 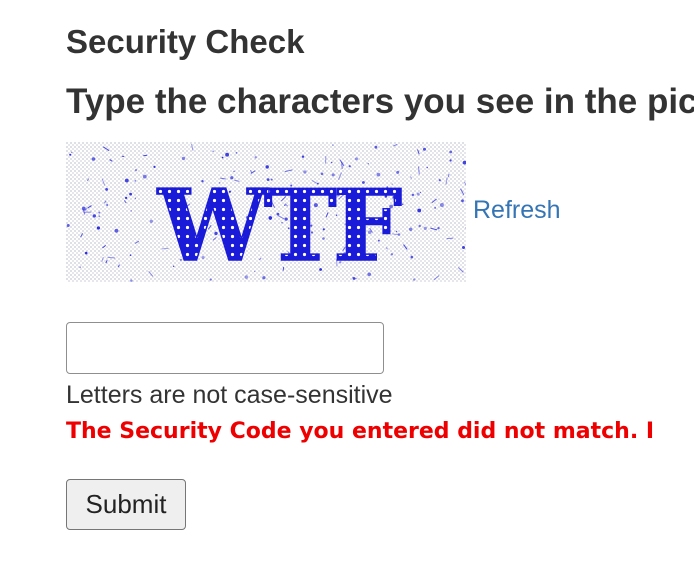 What do you see at coordinates (229, 395) in the screenshot?
I see `case-sensitivity-hint: Letters are not case-sensitive` at bounding box center [229, 395].